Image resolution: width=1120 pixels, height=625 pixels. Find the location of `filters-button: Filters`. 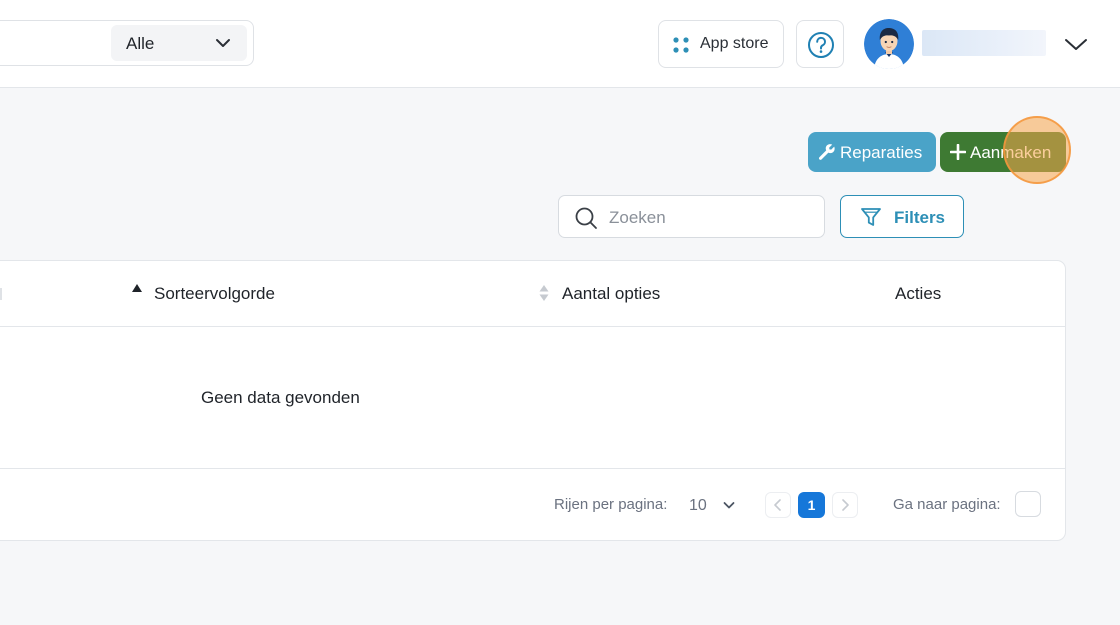

filters-button: Filters is located at coordinates (902, 216).